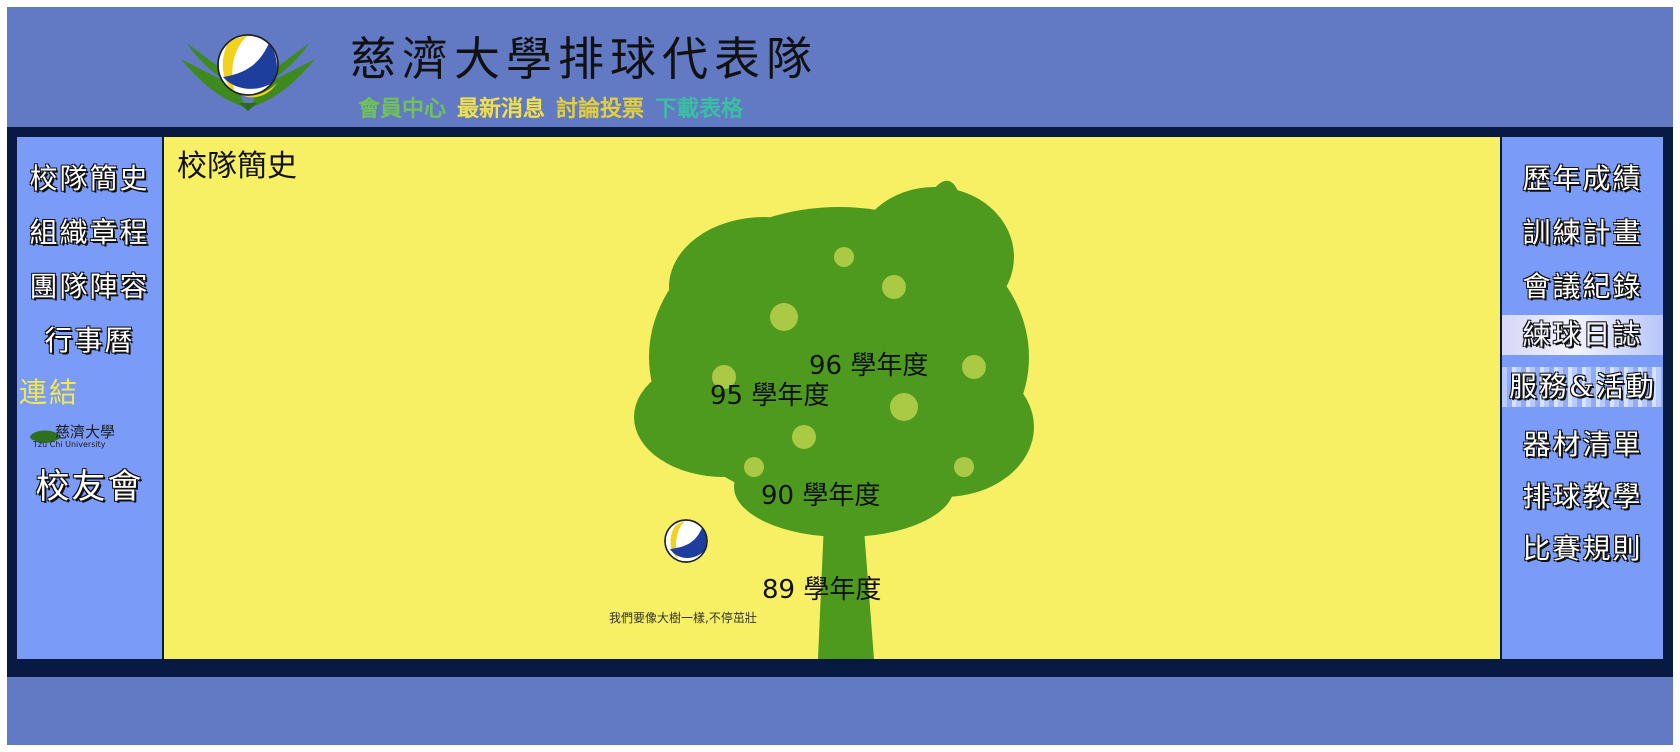 The width and height of the screenshot is (1680, 752). Describe the element at coordinates (686, 541) in the screenshot. I see `volleyball-icon` at that location.